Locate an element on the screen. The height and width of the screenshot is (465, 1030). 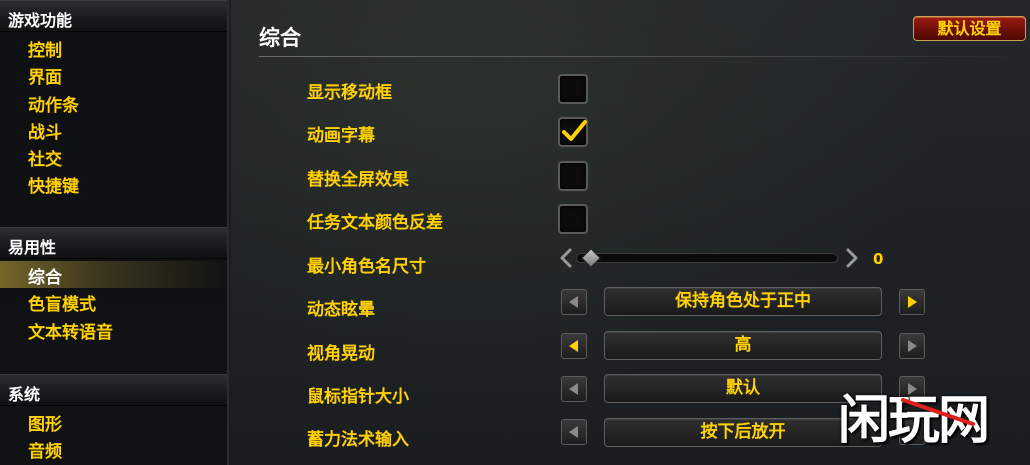
slider-increase-arrow-icon is located at coordinates (852, 258).